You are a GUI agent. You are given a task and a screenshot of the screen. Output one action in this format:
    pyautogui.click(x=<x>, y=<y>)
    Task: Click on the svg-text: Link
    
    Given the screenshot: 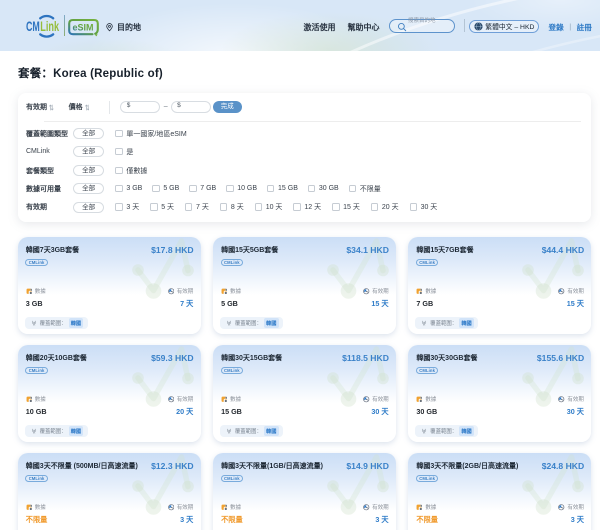 What is the action you would take?
    pyautogui.click(x=49, y=27)
    